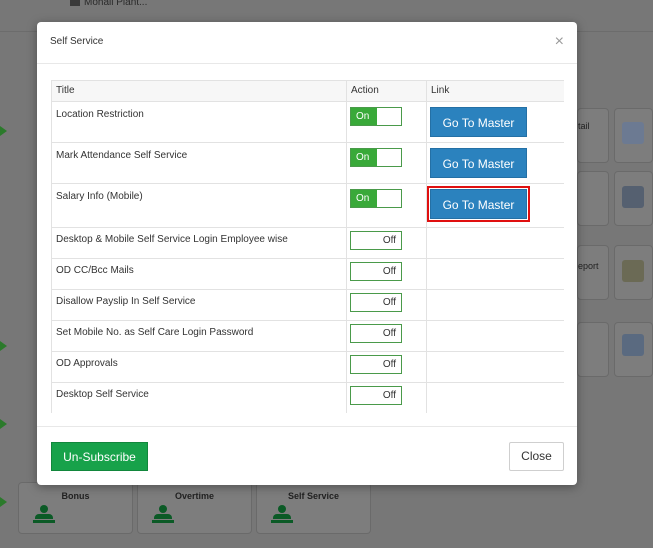  I want to click on setting-title: OD Approvals, so click(199, 367).